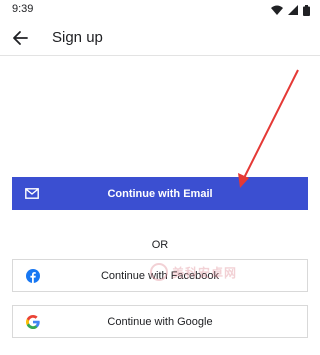 Image resolution: width=320 pixels, height=355 pixels. I want to click on continue-with-email-button: Continue with Email, so click(160, 193).